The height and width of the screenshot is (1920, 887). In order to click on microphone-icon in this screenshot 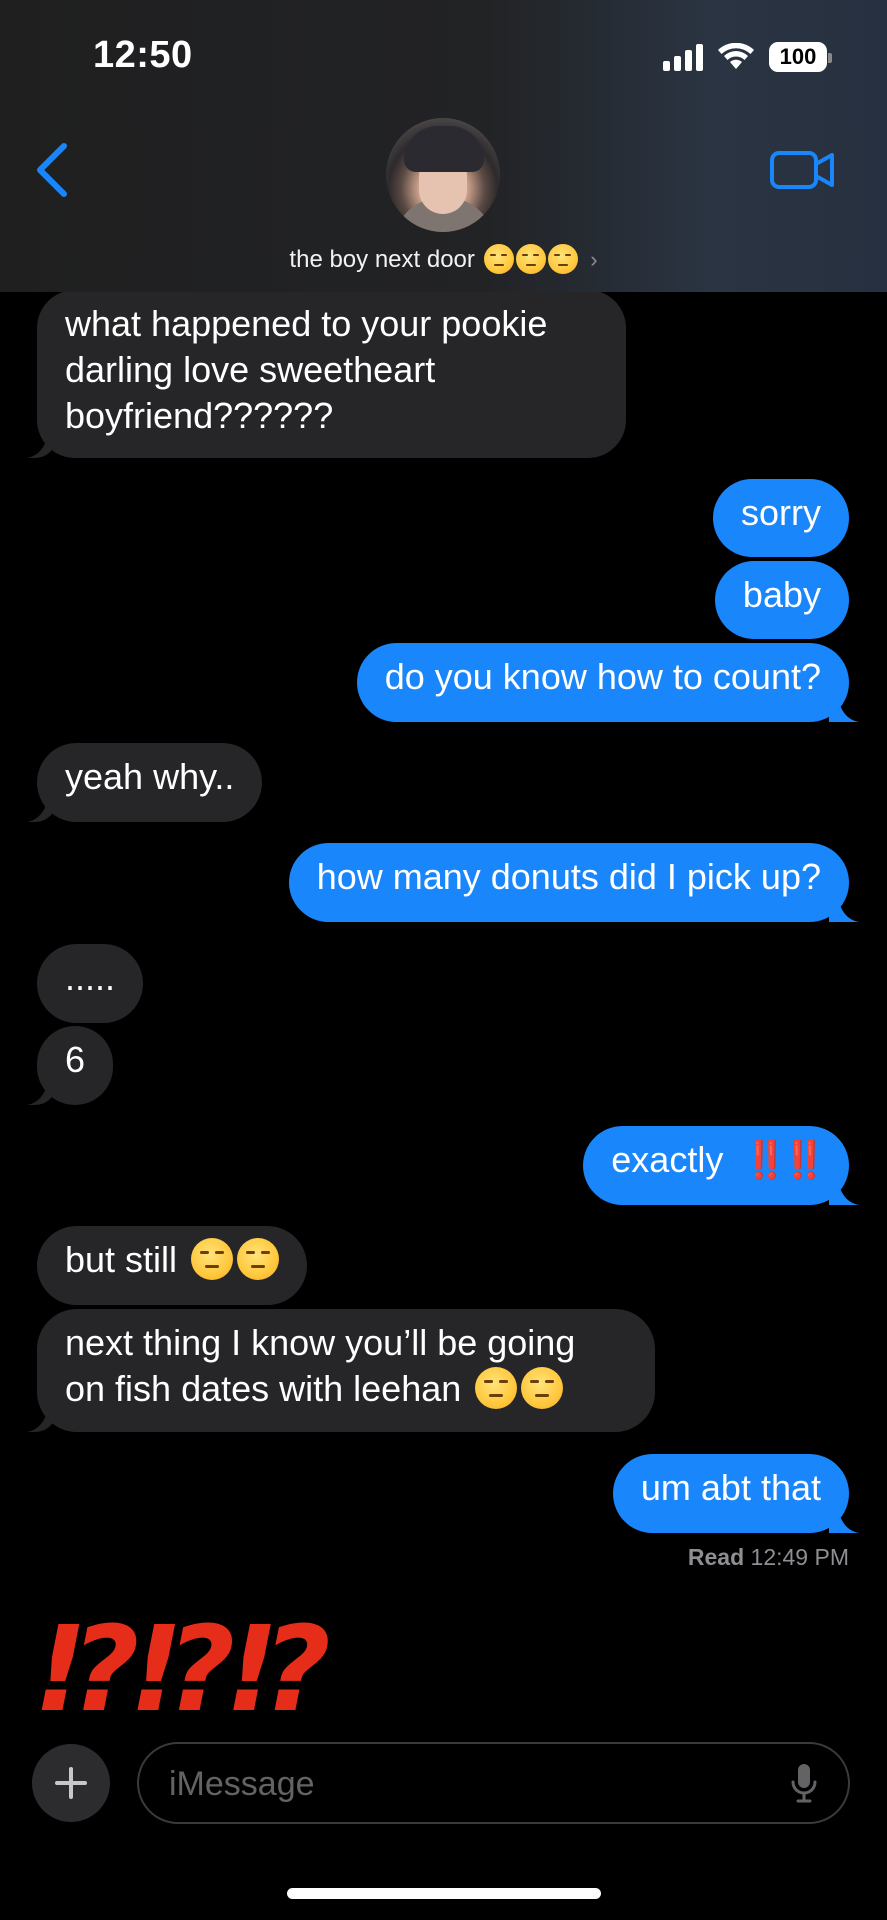, I will do `click(804, 1783)`.